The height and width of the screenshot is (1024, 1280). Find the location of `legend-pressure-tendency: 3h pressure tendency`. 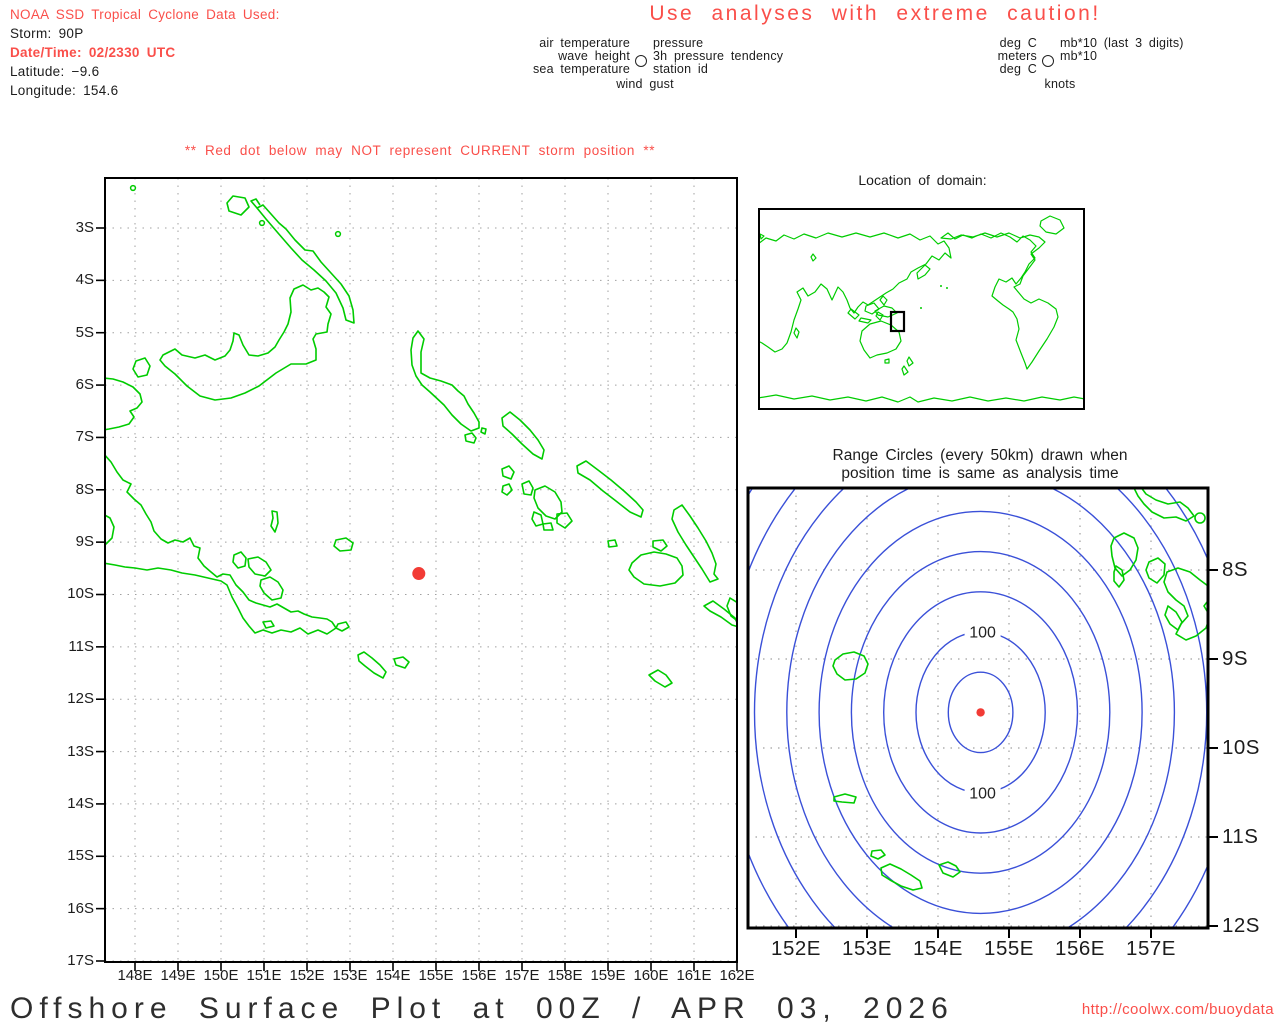

legend-pressure-tendency: 3h pressure tendency is located at coordinates (718, 55).